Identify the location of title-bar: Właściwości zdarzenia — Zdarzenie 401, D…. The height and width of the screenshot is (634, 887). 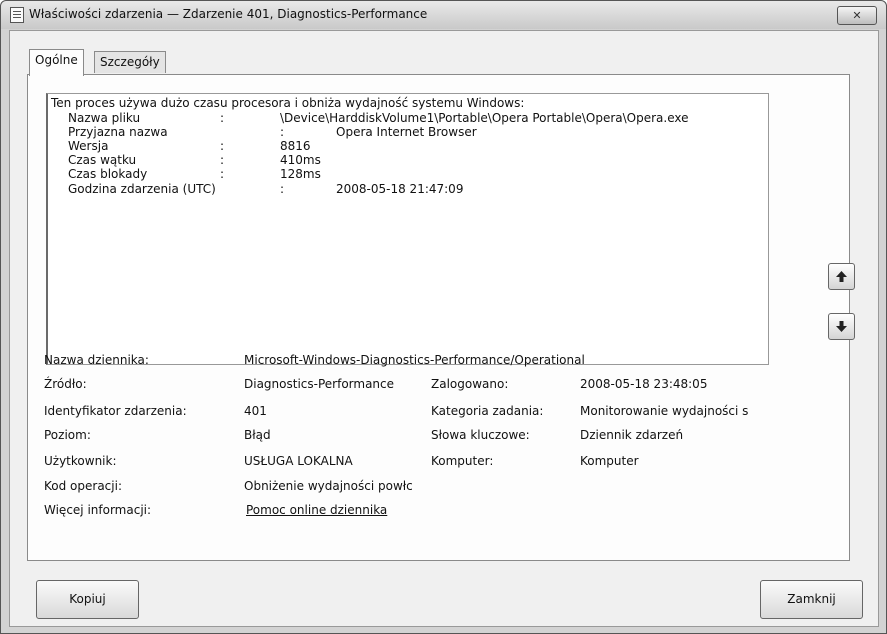
(443, 15).